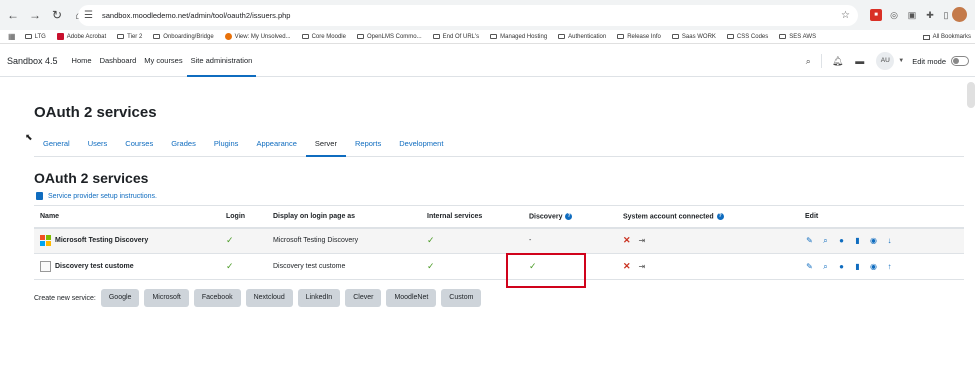 The image size is (975, 367). What do you see at coordinates (930, 15) in the screenshot?
I see `puzzle-icon: ✚` at bounding box center [930, 15].